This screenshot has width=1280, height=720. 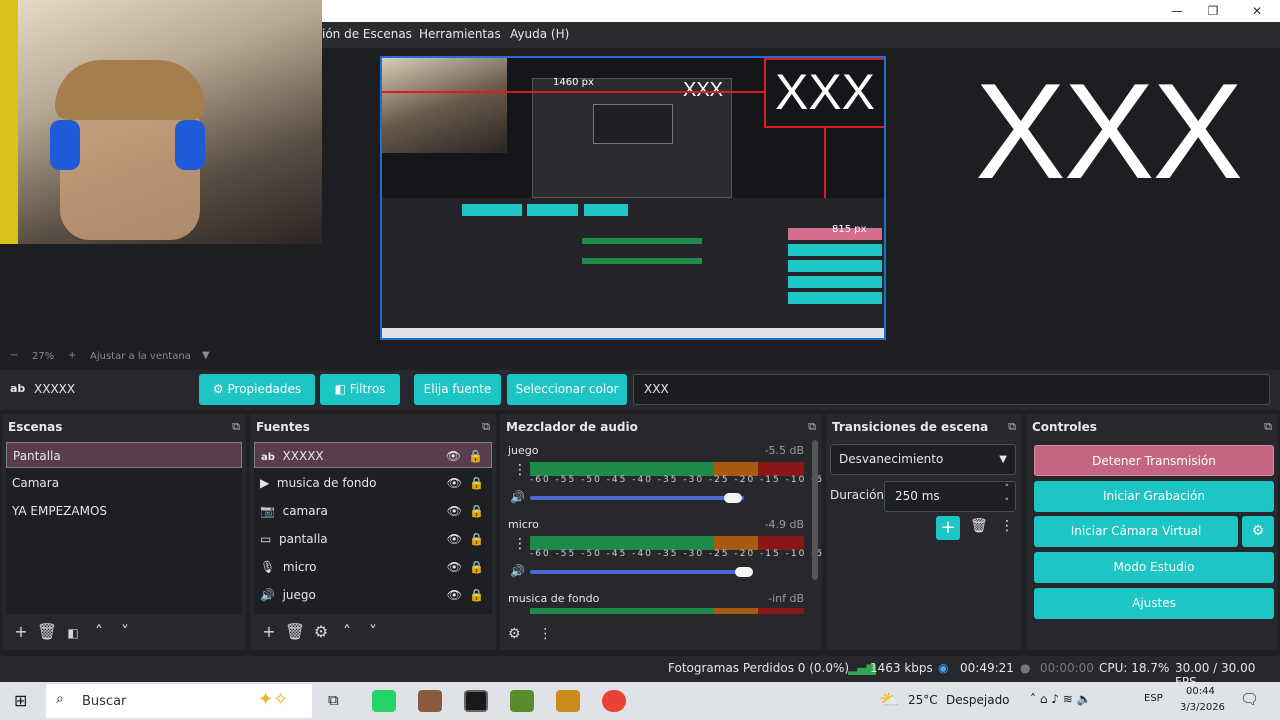 What do you see at coordinates (43, 356) in the screenshot?
I see `zoom-level: 27%` at bounding box center [43, 356].